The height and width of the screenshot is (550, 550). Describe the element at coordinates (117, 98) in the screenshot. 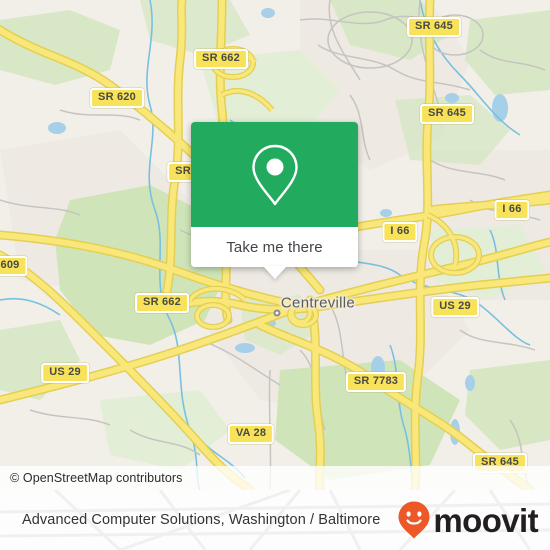

I see `road-shield: SR 620` at that location.